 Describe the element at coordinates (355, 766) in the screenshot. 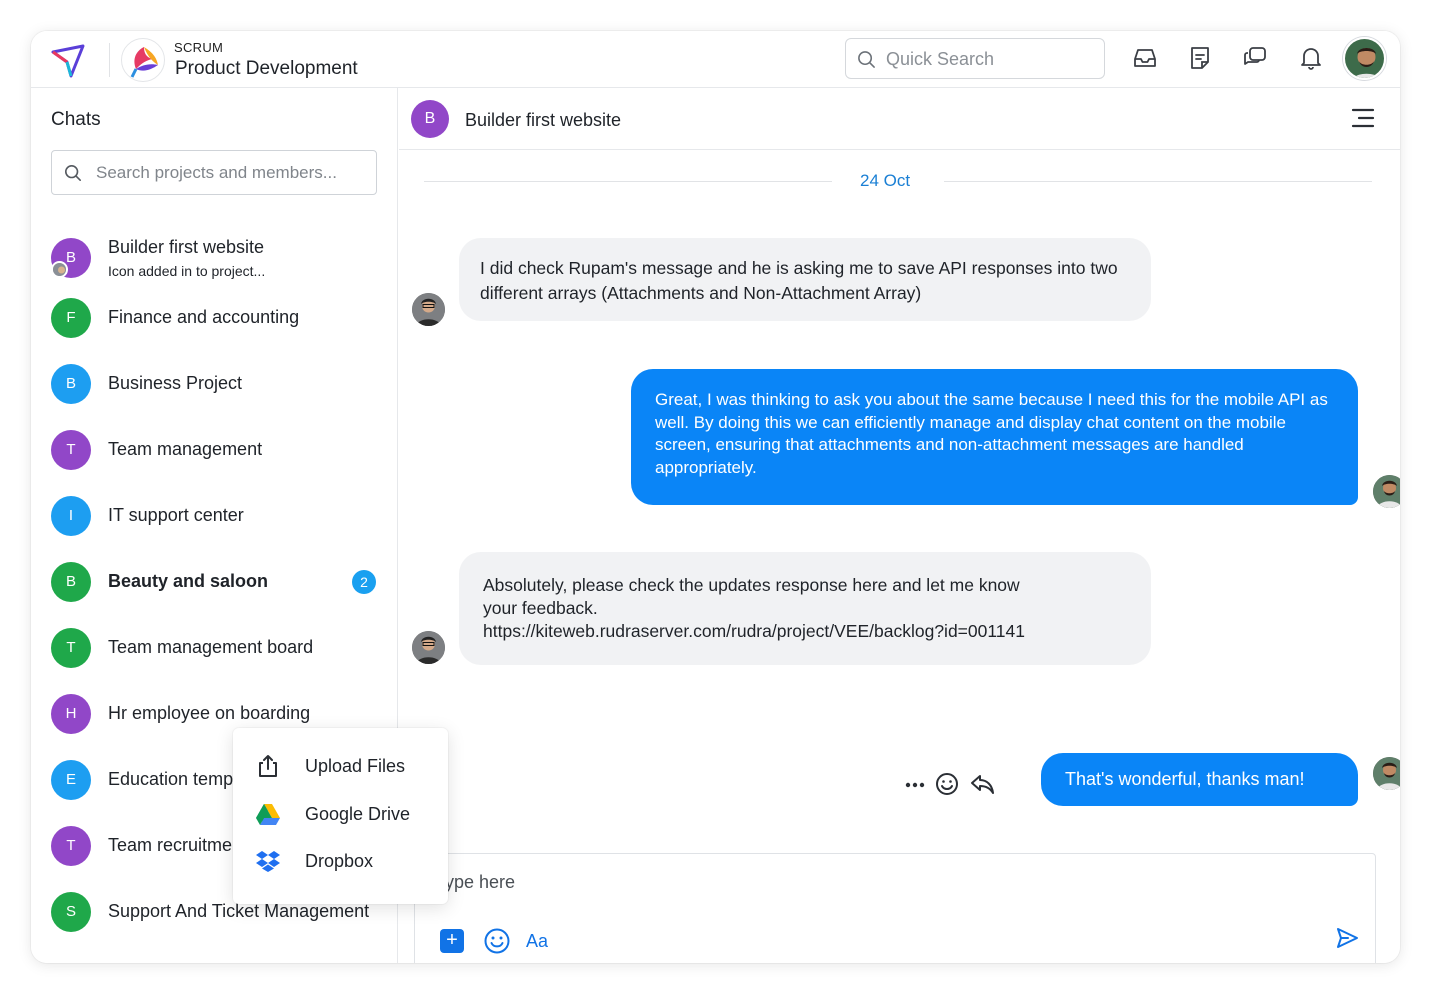

I see `menu-item-label: Upload Files` at that location.